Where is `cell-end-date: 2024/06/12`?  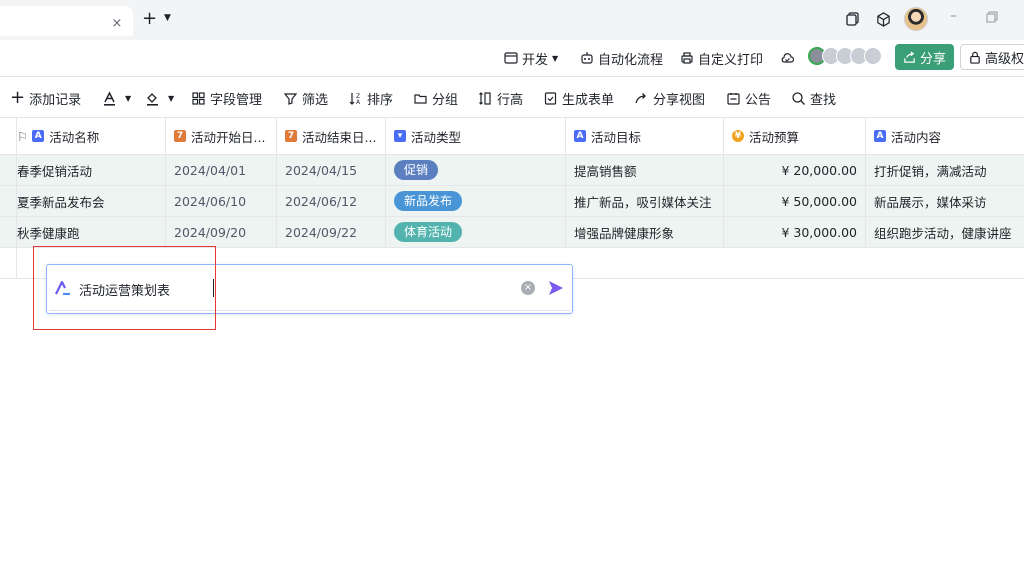 cell-end-date: 2024/06/12 is located at coordinates (331, 201).